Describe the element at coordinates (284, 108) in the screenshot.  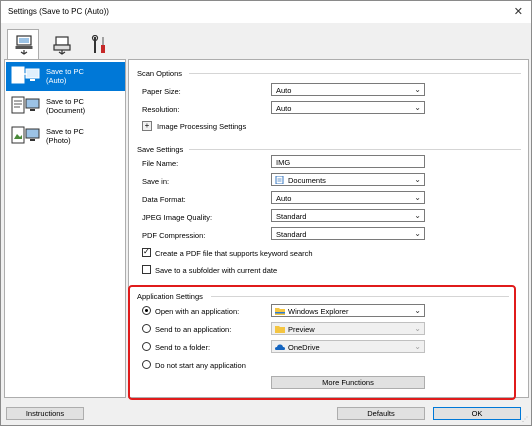
I see `resolution-value: Auto` at that location.